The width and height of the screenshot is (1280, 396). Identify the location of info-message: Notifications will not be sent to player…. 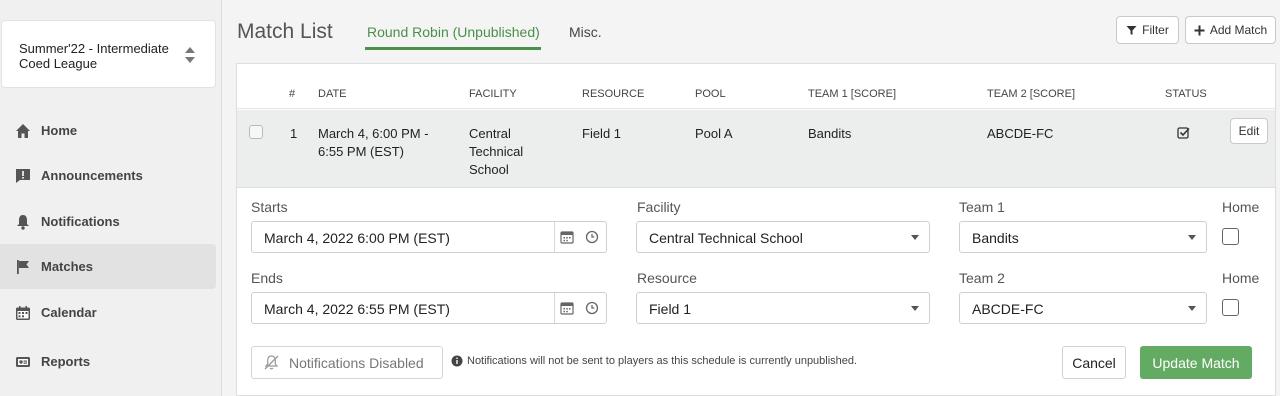
(654, 361).